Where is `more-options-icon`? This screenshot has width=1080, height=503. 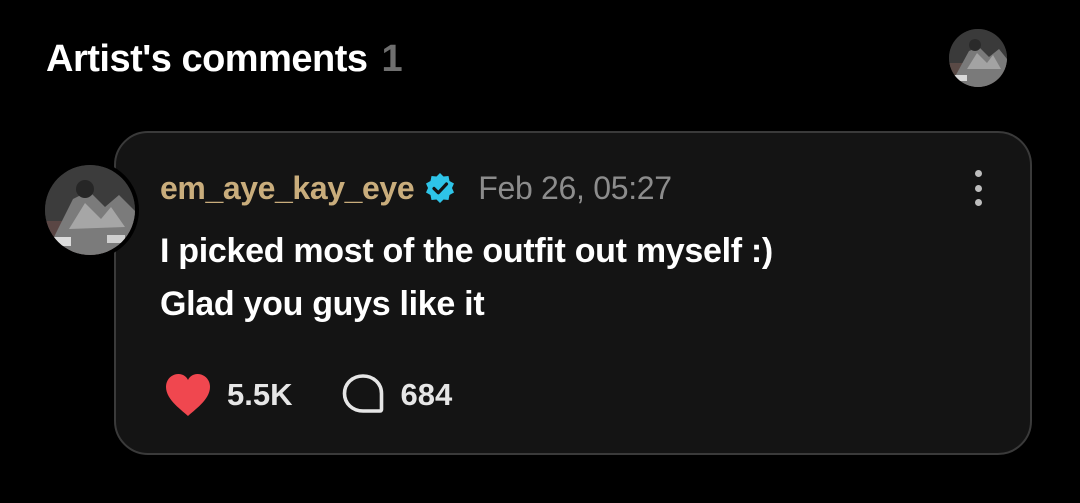 more-options-icon is located at coordinates (978, 188).